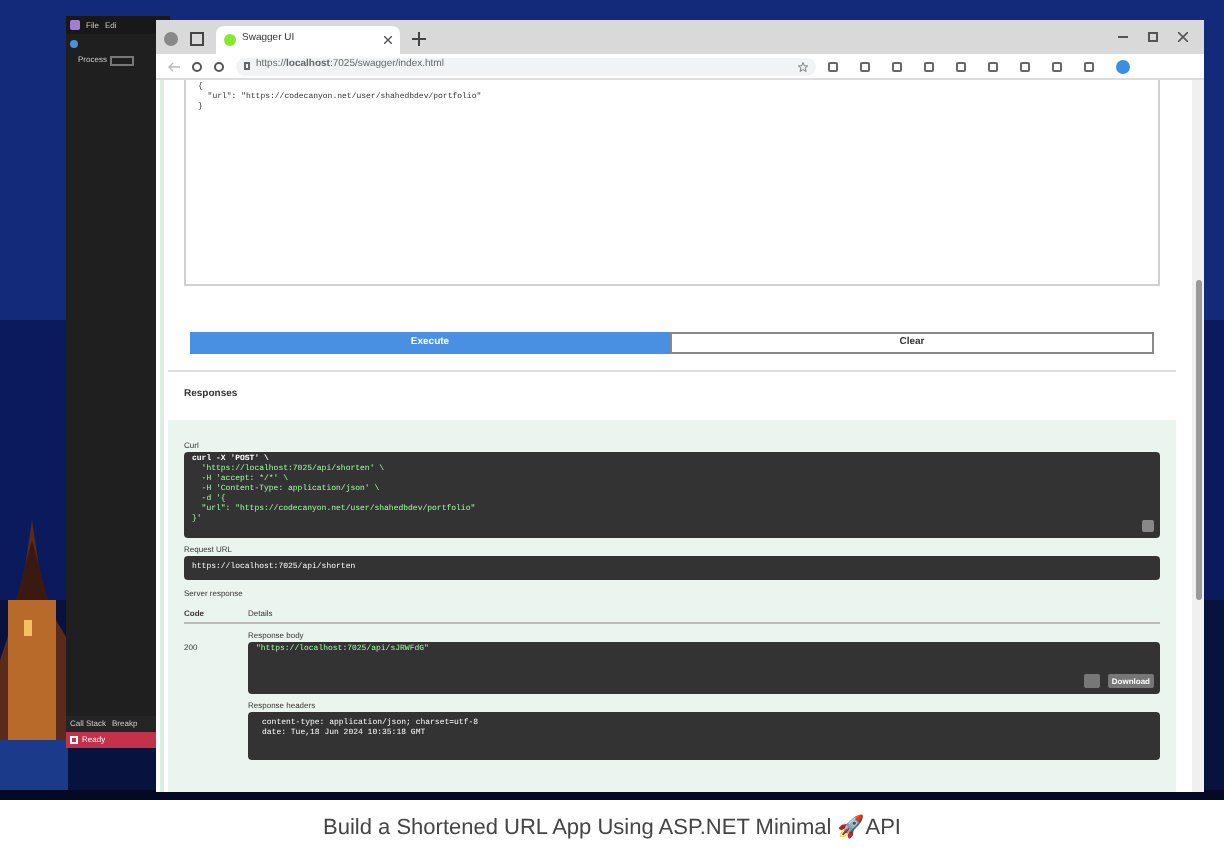 This screenshot has width=1224, height=856. Describe the element at coordinates (419, 39) in the screenshot. I see `new-tab-icon` at that location.